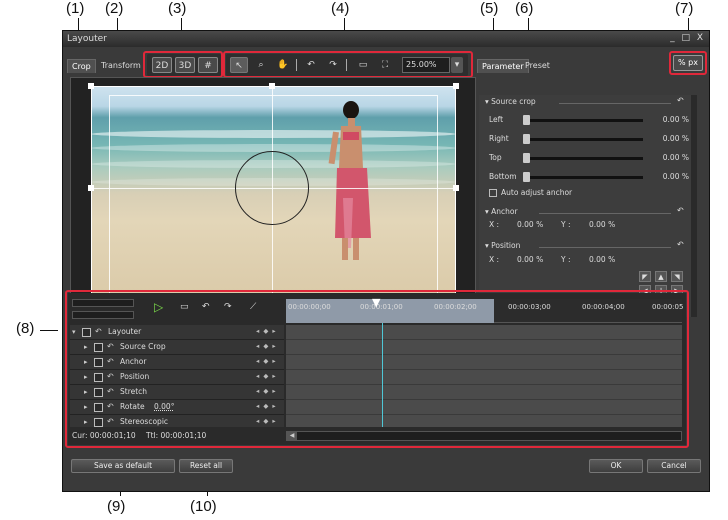  Describe the element at coordinates (206, 466) in the screenshot. I see `reset-all-button: Reset all` at that location.